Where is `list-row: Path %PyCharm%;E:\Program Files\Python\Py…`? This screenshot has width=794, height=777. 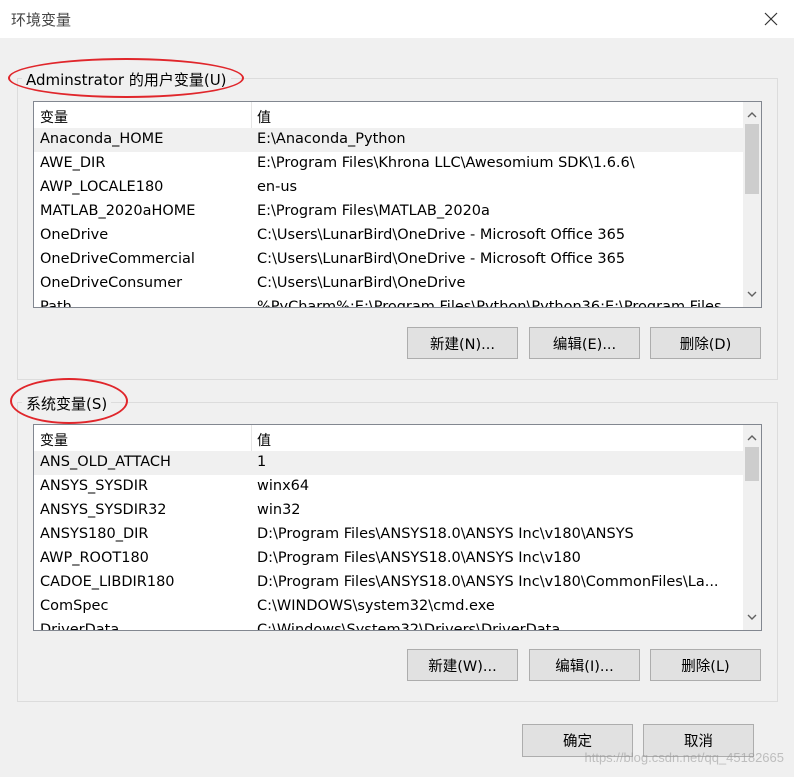
list-row: Path %PyCharm%;E:\Program Files\Python\Py… is located at coordinates (388, 301).